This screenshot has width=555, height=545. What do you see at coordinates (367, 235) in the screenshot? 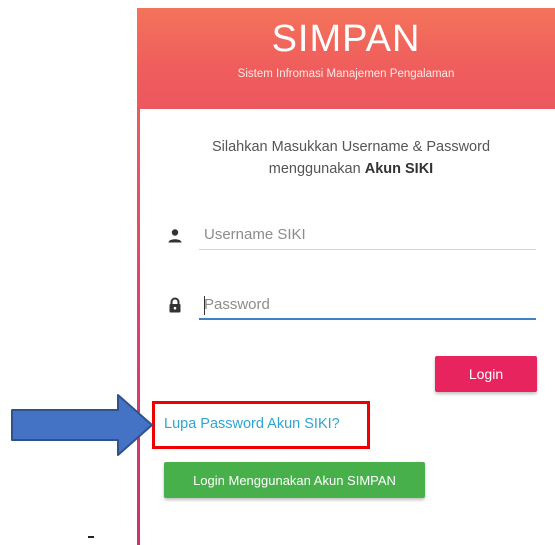
I see `username-input` at bounding box center [367, 235].